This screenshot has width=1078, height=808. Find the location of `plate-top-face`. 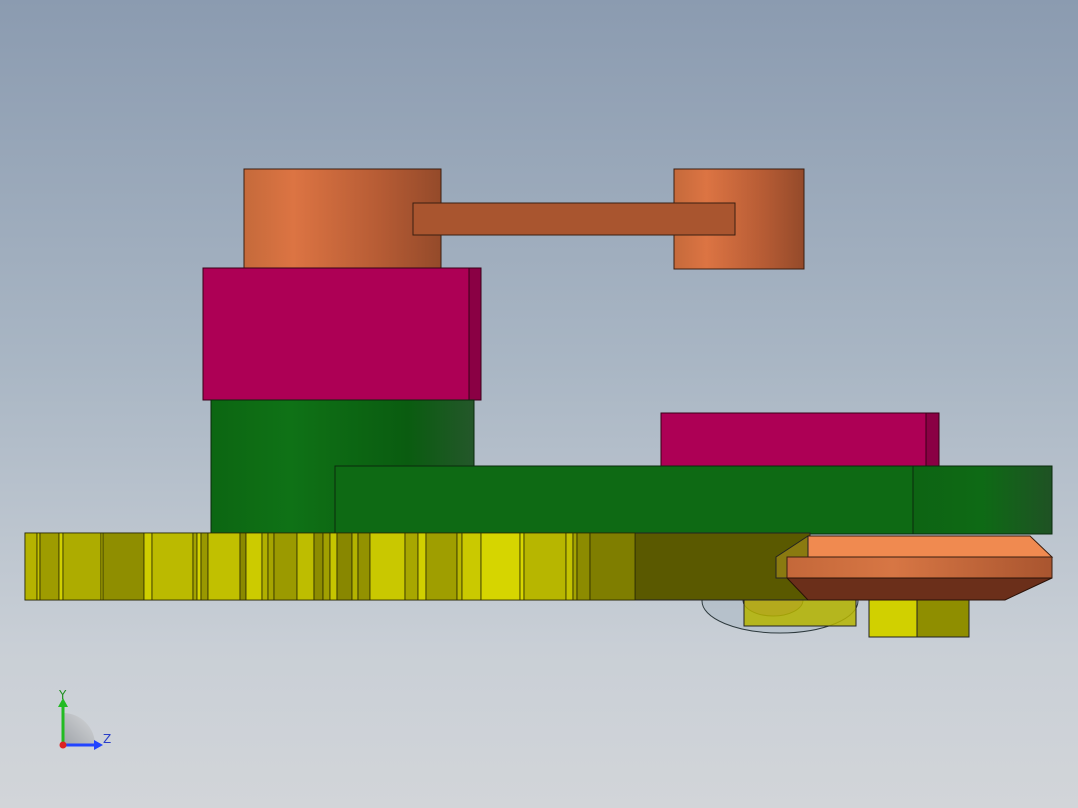

plate-top-face is located at coordinates (919, 546).